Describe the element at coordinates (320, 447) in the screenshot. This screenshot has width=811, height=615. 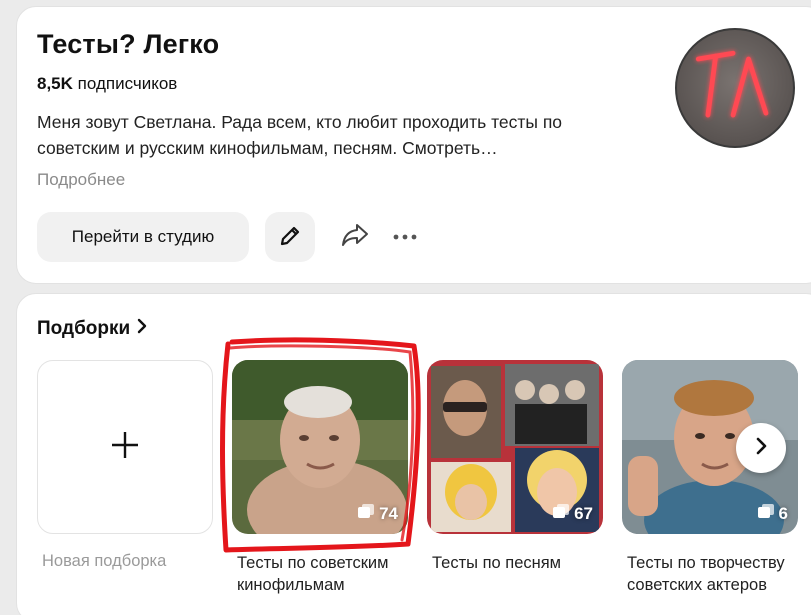
I see `collection-tile-films: 74` at that location.